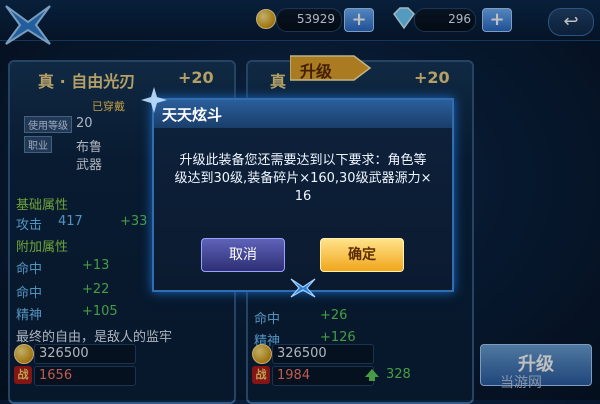  I want to click on dialog-title: 天天炫斗, so click(192, 115).